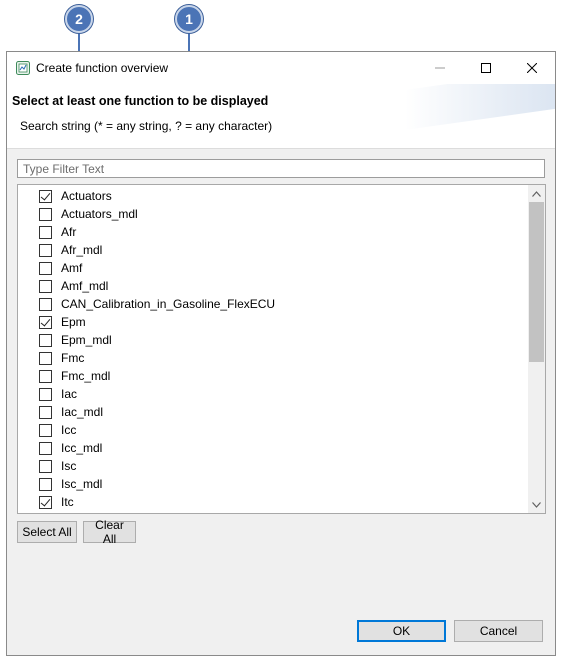  What do you see at coordinates (272, 394) in the screenshot?
I see `function-list-item: Iac` at bounding box center [272, 394].